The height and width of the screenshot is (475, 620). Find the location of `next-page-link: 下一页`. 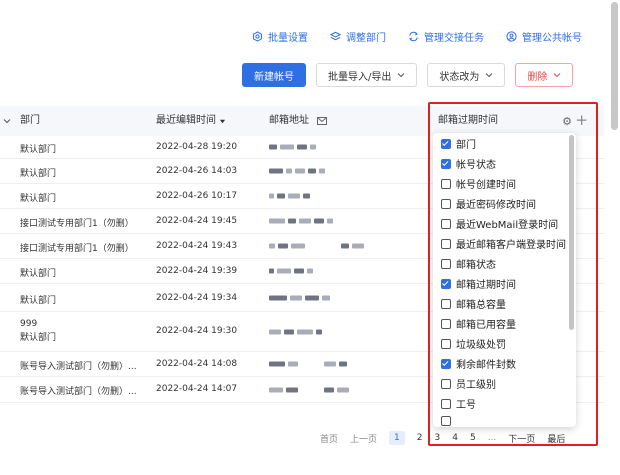

next-page-link: 下一页 is located at coordinates (521, 438).